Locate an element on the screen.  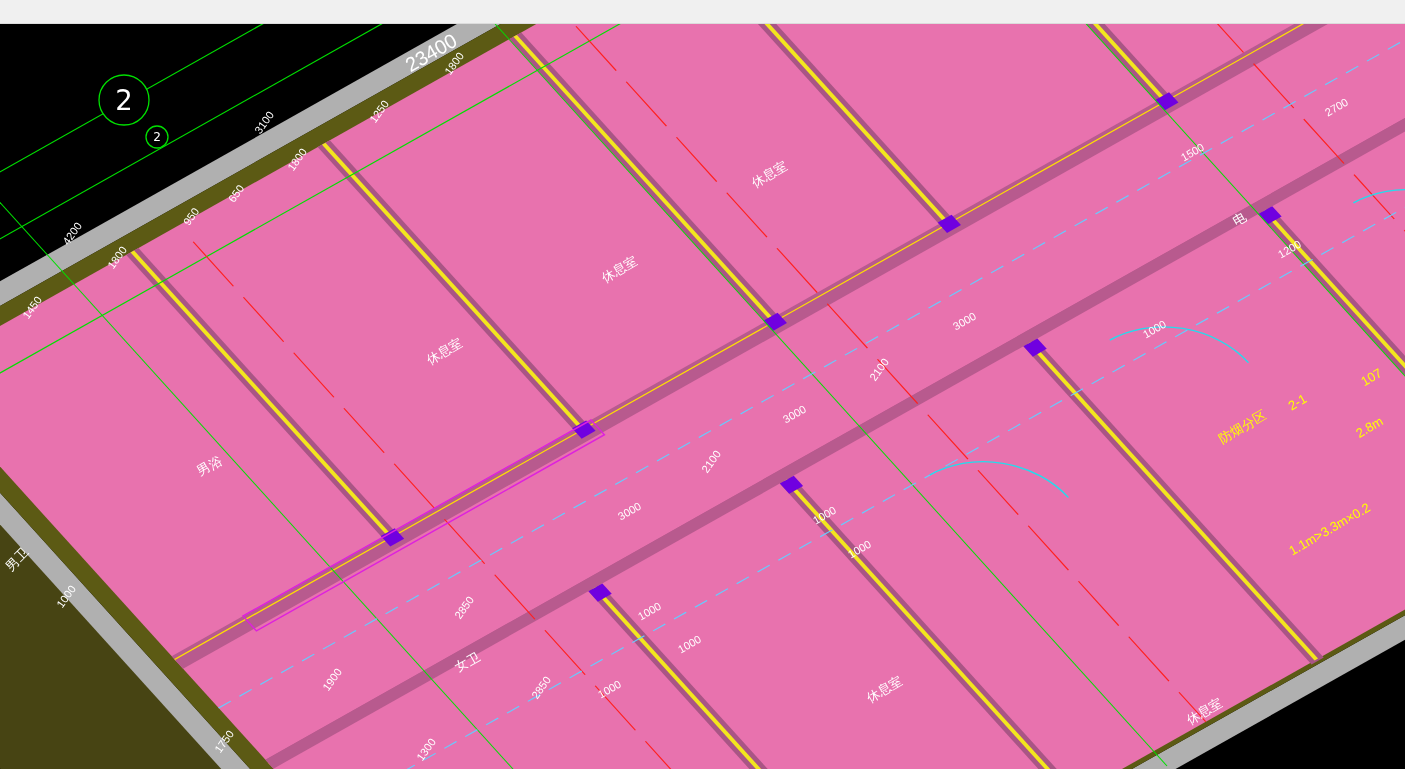
note-text: 防烟分区 is located at coordinates (1242, 427).